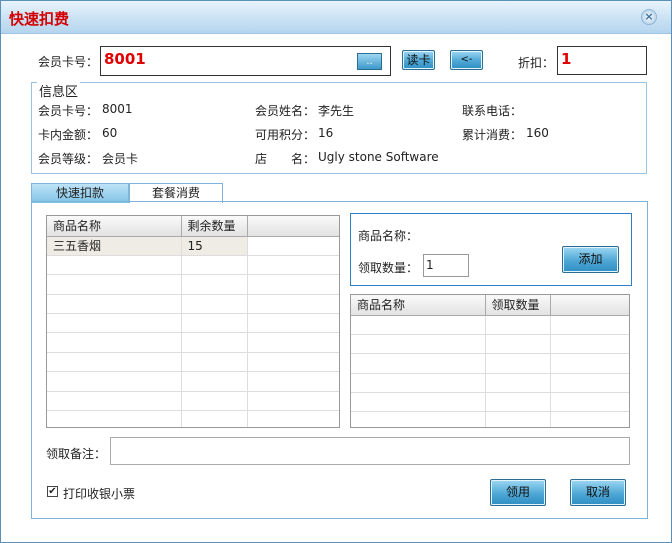  What do you see at coordinates (59, 90) in the screenshot?
I see `info-area-legend: 信息区` at bounding box center [59, 90].